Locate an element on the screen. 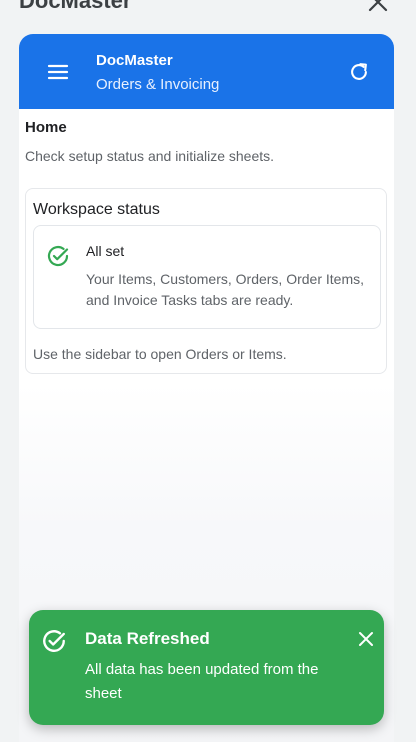 The width and height of the screenshot is (416, 742). menu-icon is located at coordinates (58, 72).